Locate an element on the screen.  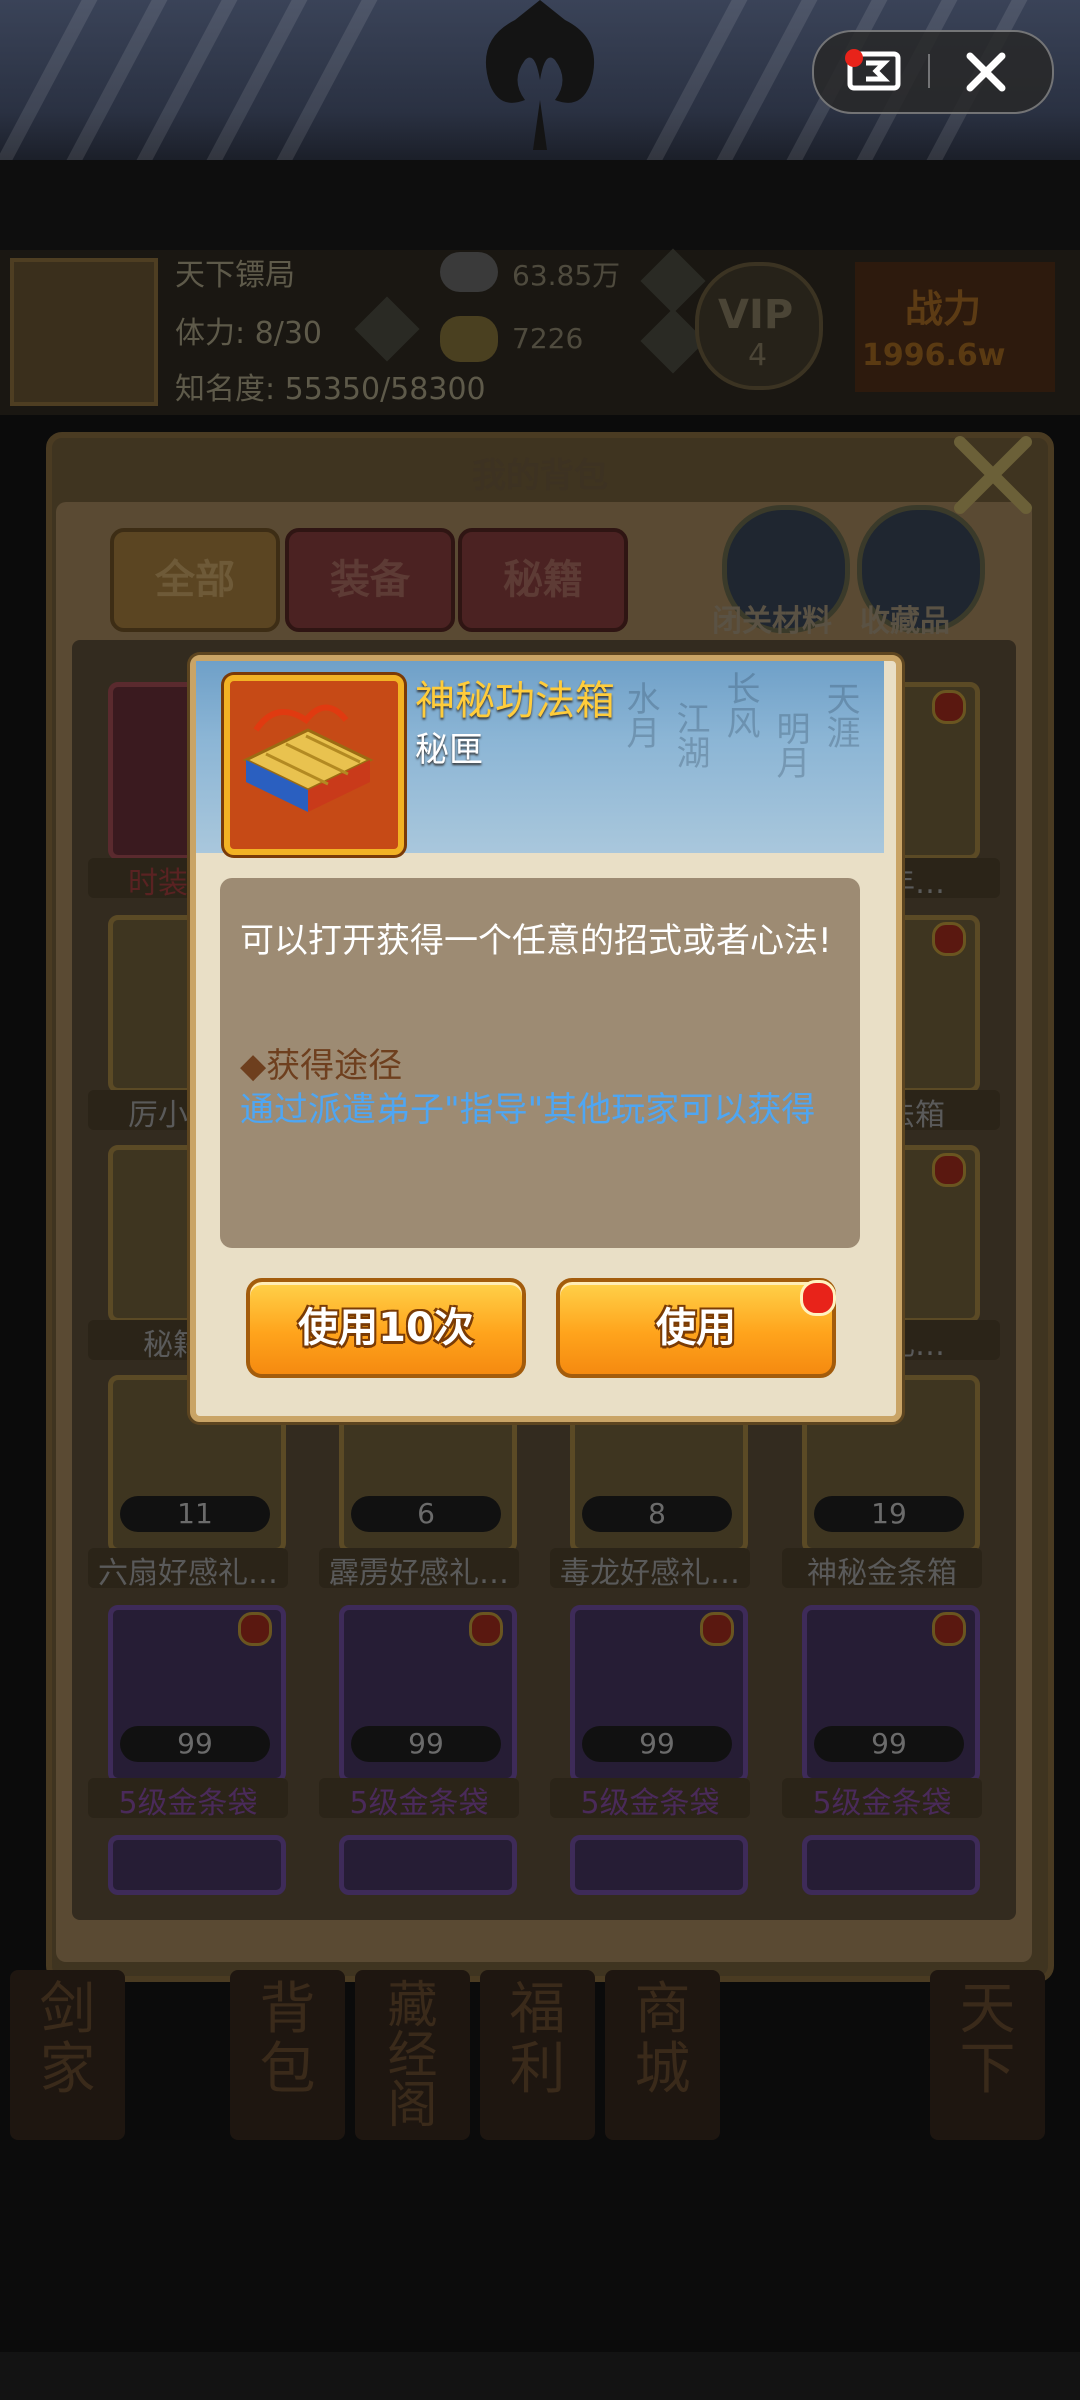
source-title: ◆获得途径 is located at coordinates (321, 1066).